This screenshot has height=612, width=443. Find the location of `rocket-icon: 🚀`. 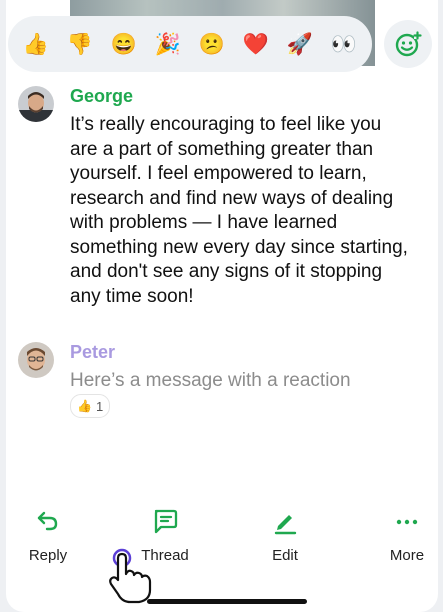

rocket-icon: 🚀 is located at coordinates (300, 44).